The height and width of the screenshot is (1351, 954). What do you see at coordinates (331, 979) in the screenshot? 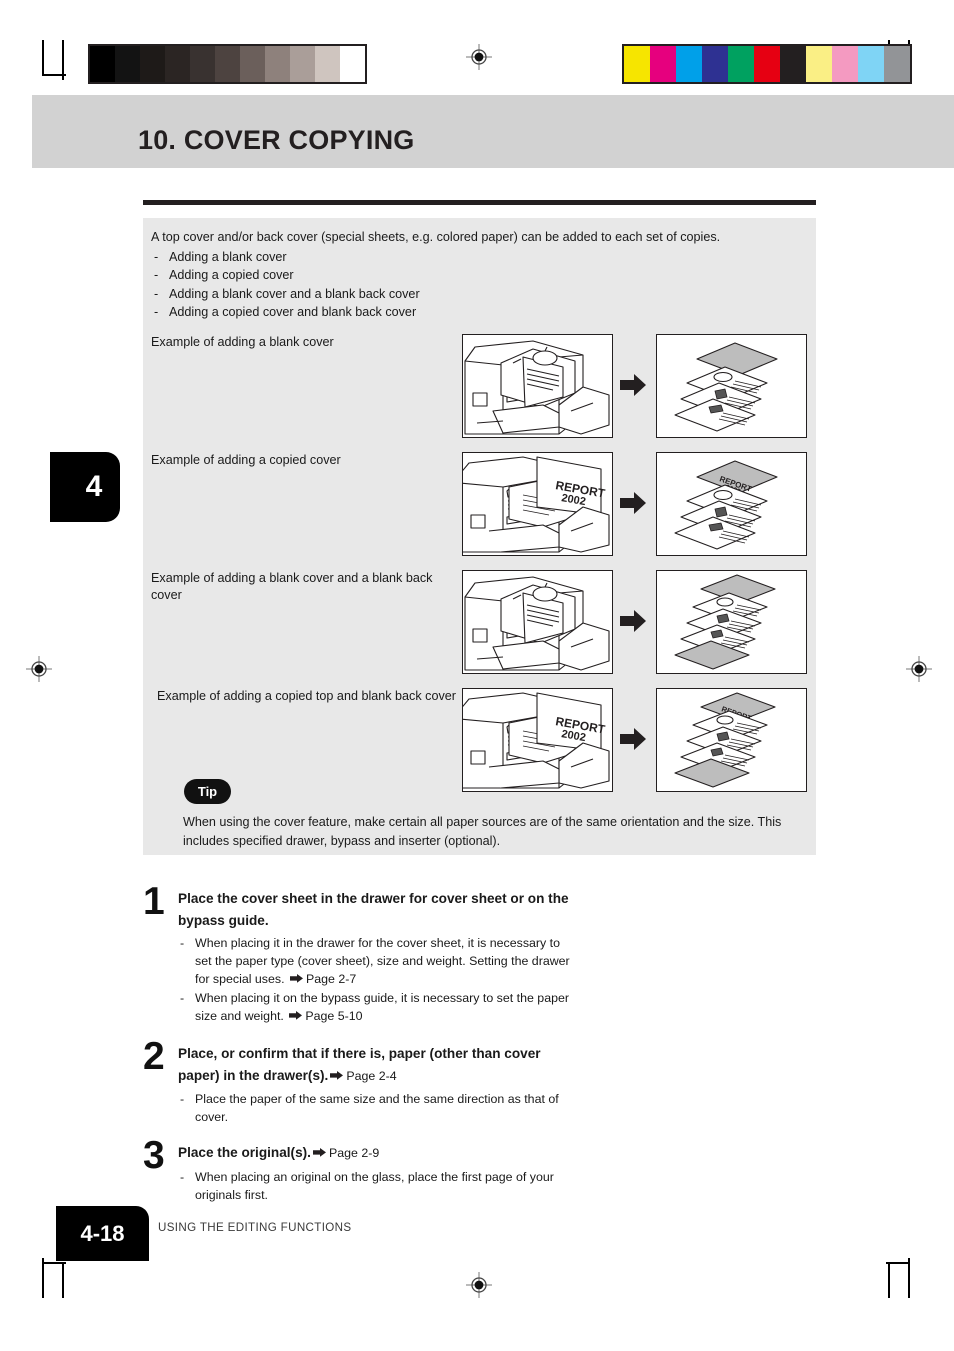
I see `page-reference: Page 2-7` at bounding box center [331, 979].